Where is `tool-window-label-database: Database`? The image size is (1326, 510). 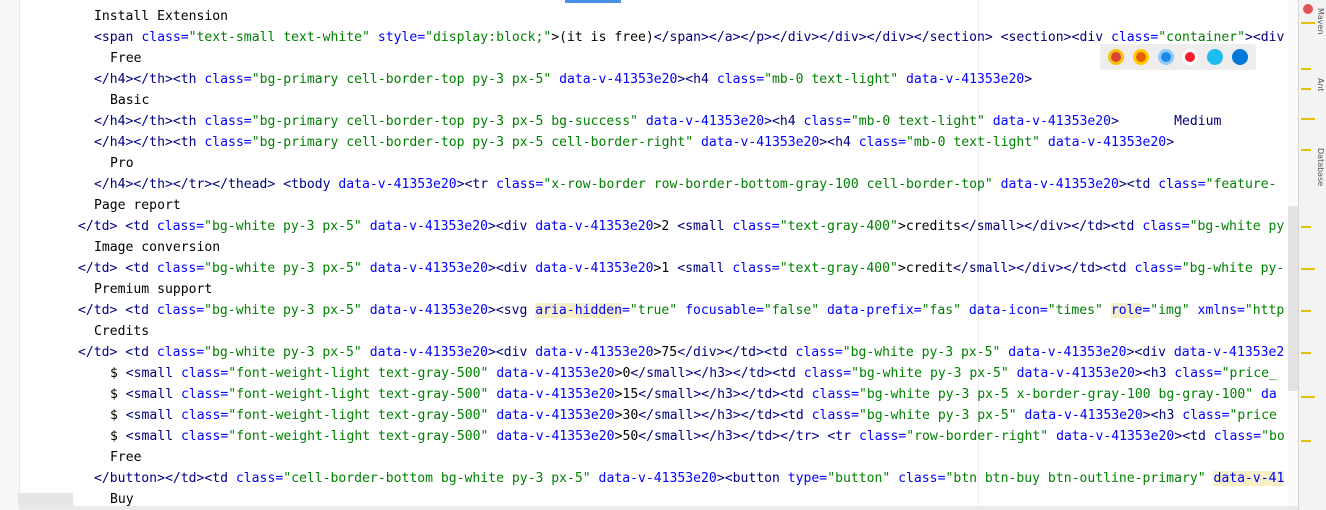 tool-window-label-database: Database is located at coordinates (1320, 167).